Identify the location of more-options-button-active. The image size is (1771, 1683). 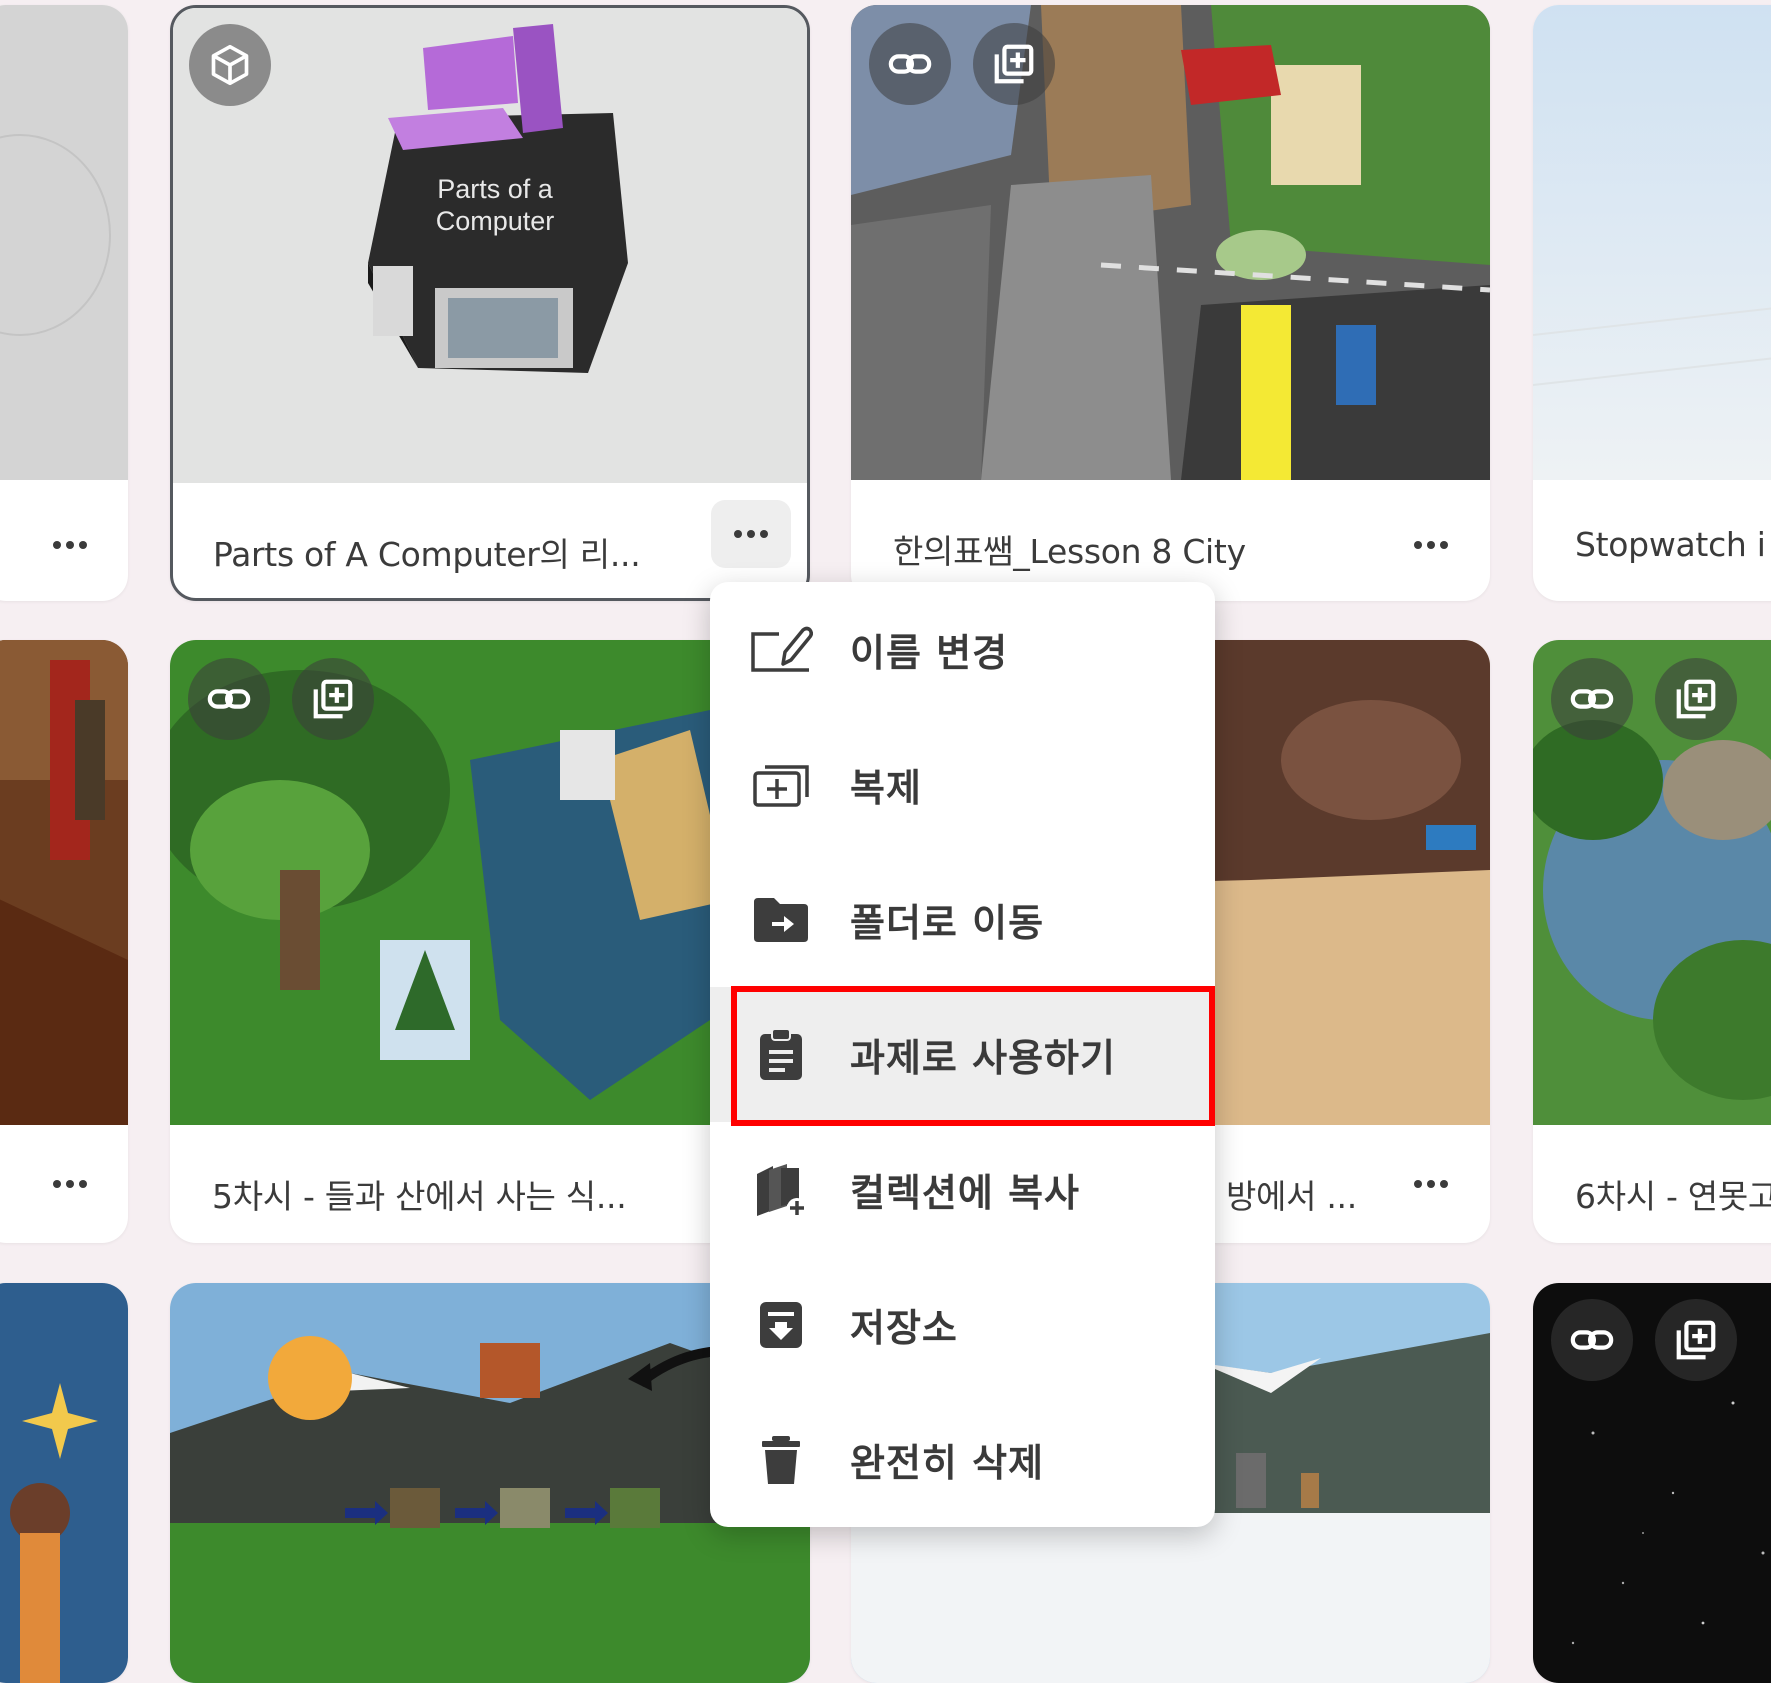
(751, 534).